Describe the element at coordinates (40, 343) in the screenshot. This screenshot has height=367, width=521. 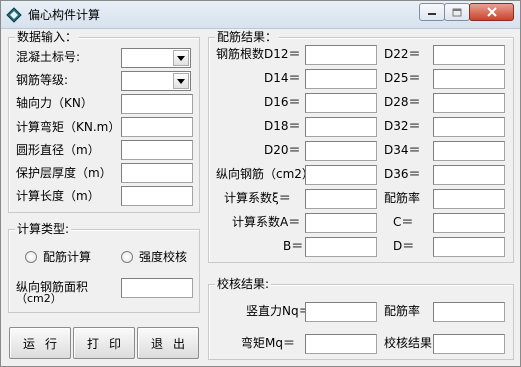
I see `run-button: 运行` at that location.